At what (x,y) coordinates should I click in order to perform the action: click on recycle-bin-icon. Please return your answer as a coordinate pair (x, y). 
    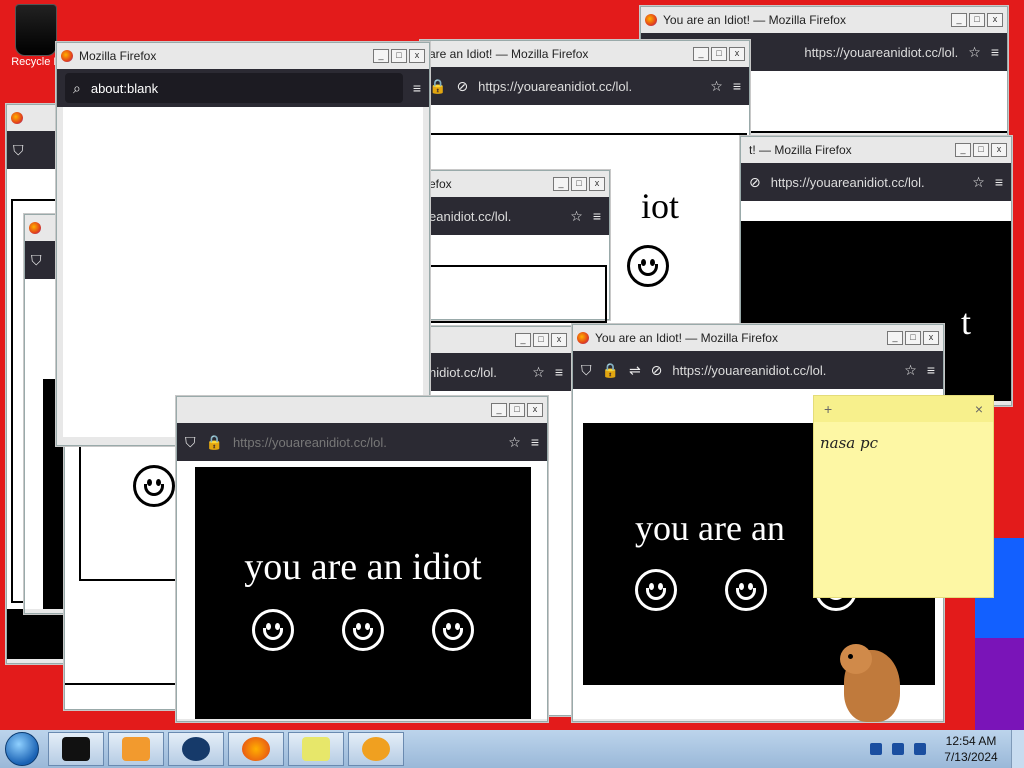
    Looking at the image, I should click on (36, 30).